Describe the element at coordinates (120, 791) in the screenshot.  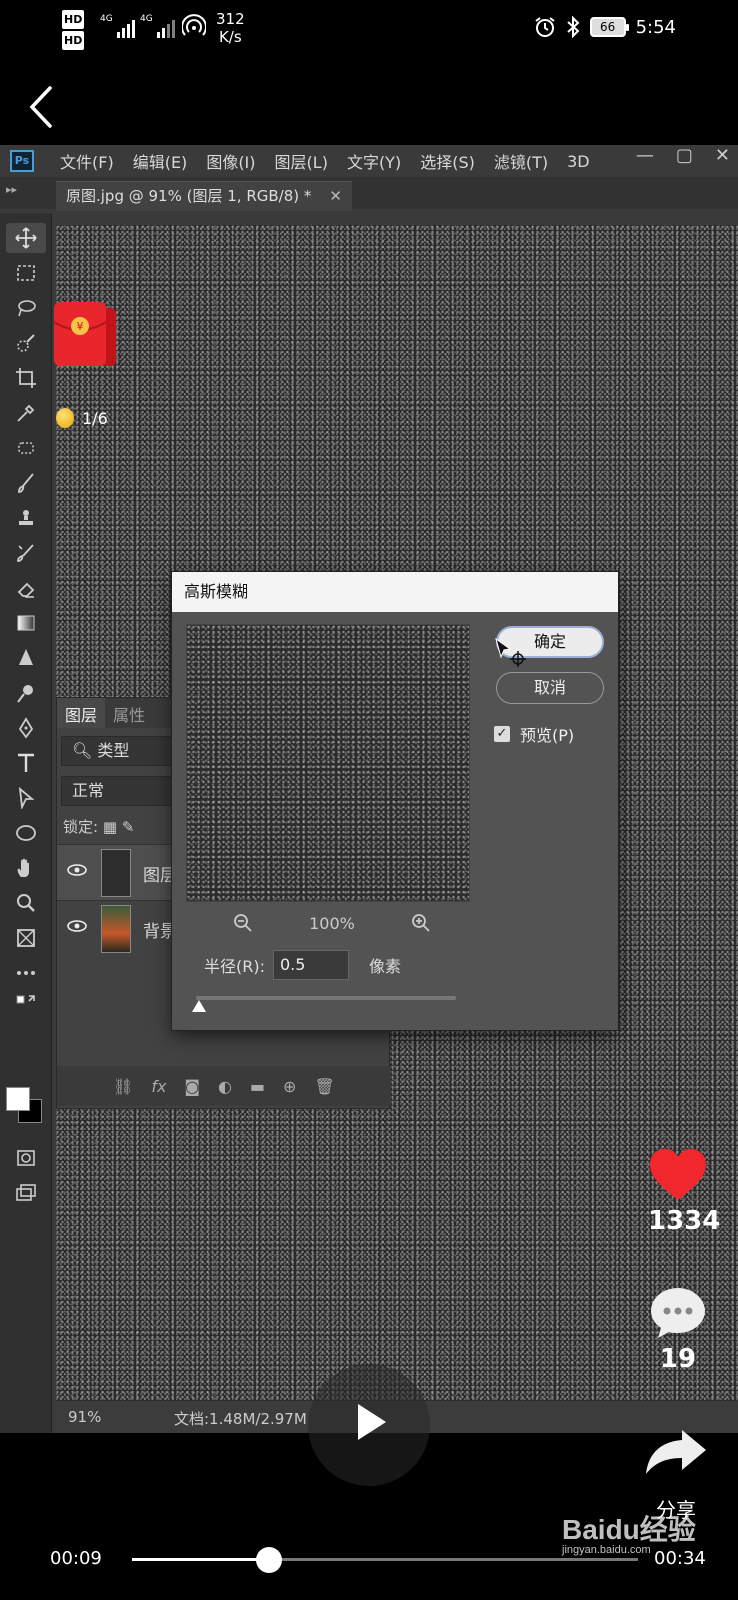
I see `blend-mode-select: 正常` at that location.